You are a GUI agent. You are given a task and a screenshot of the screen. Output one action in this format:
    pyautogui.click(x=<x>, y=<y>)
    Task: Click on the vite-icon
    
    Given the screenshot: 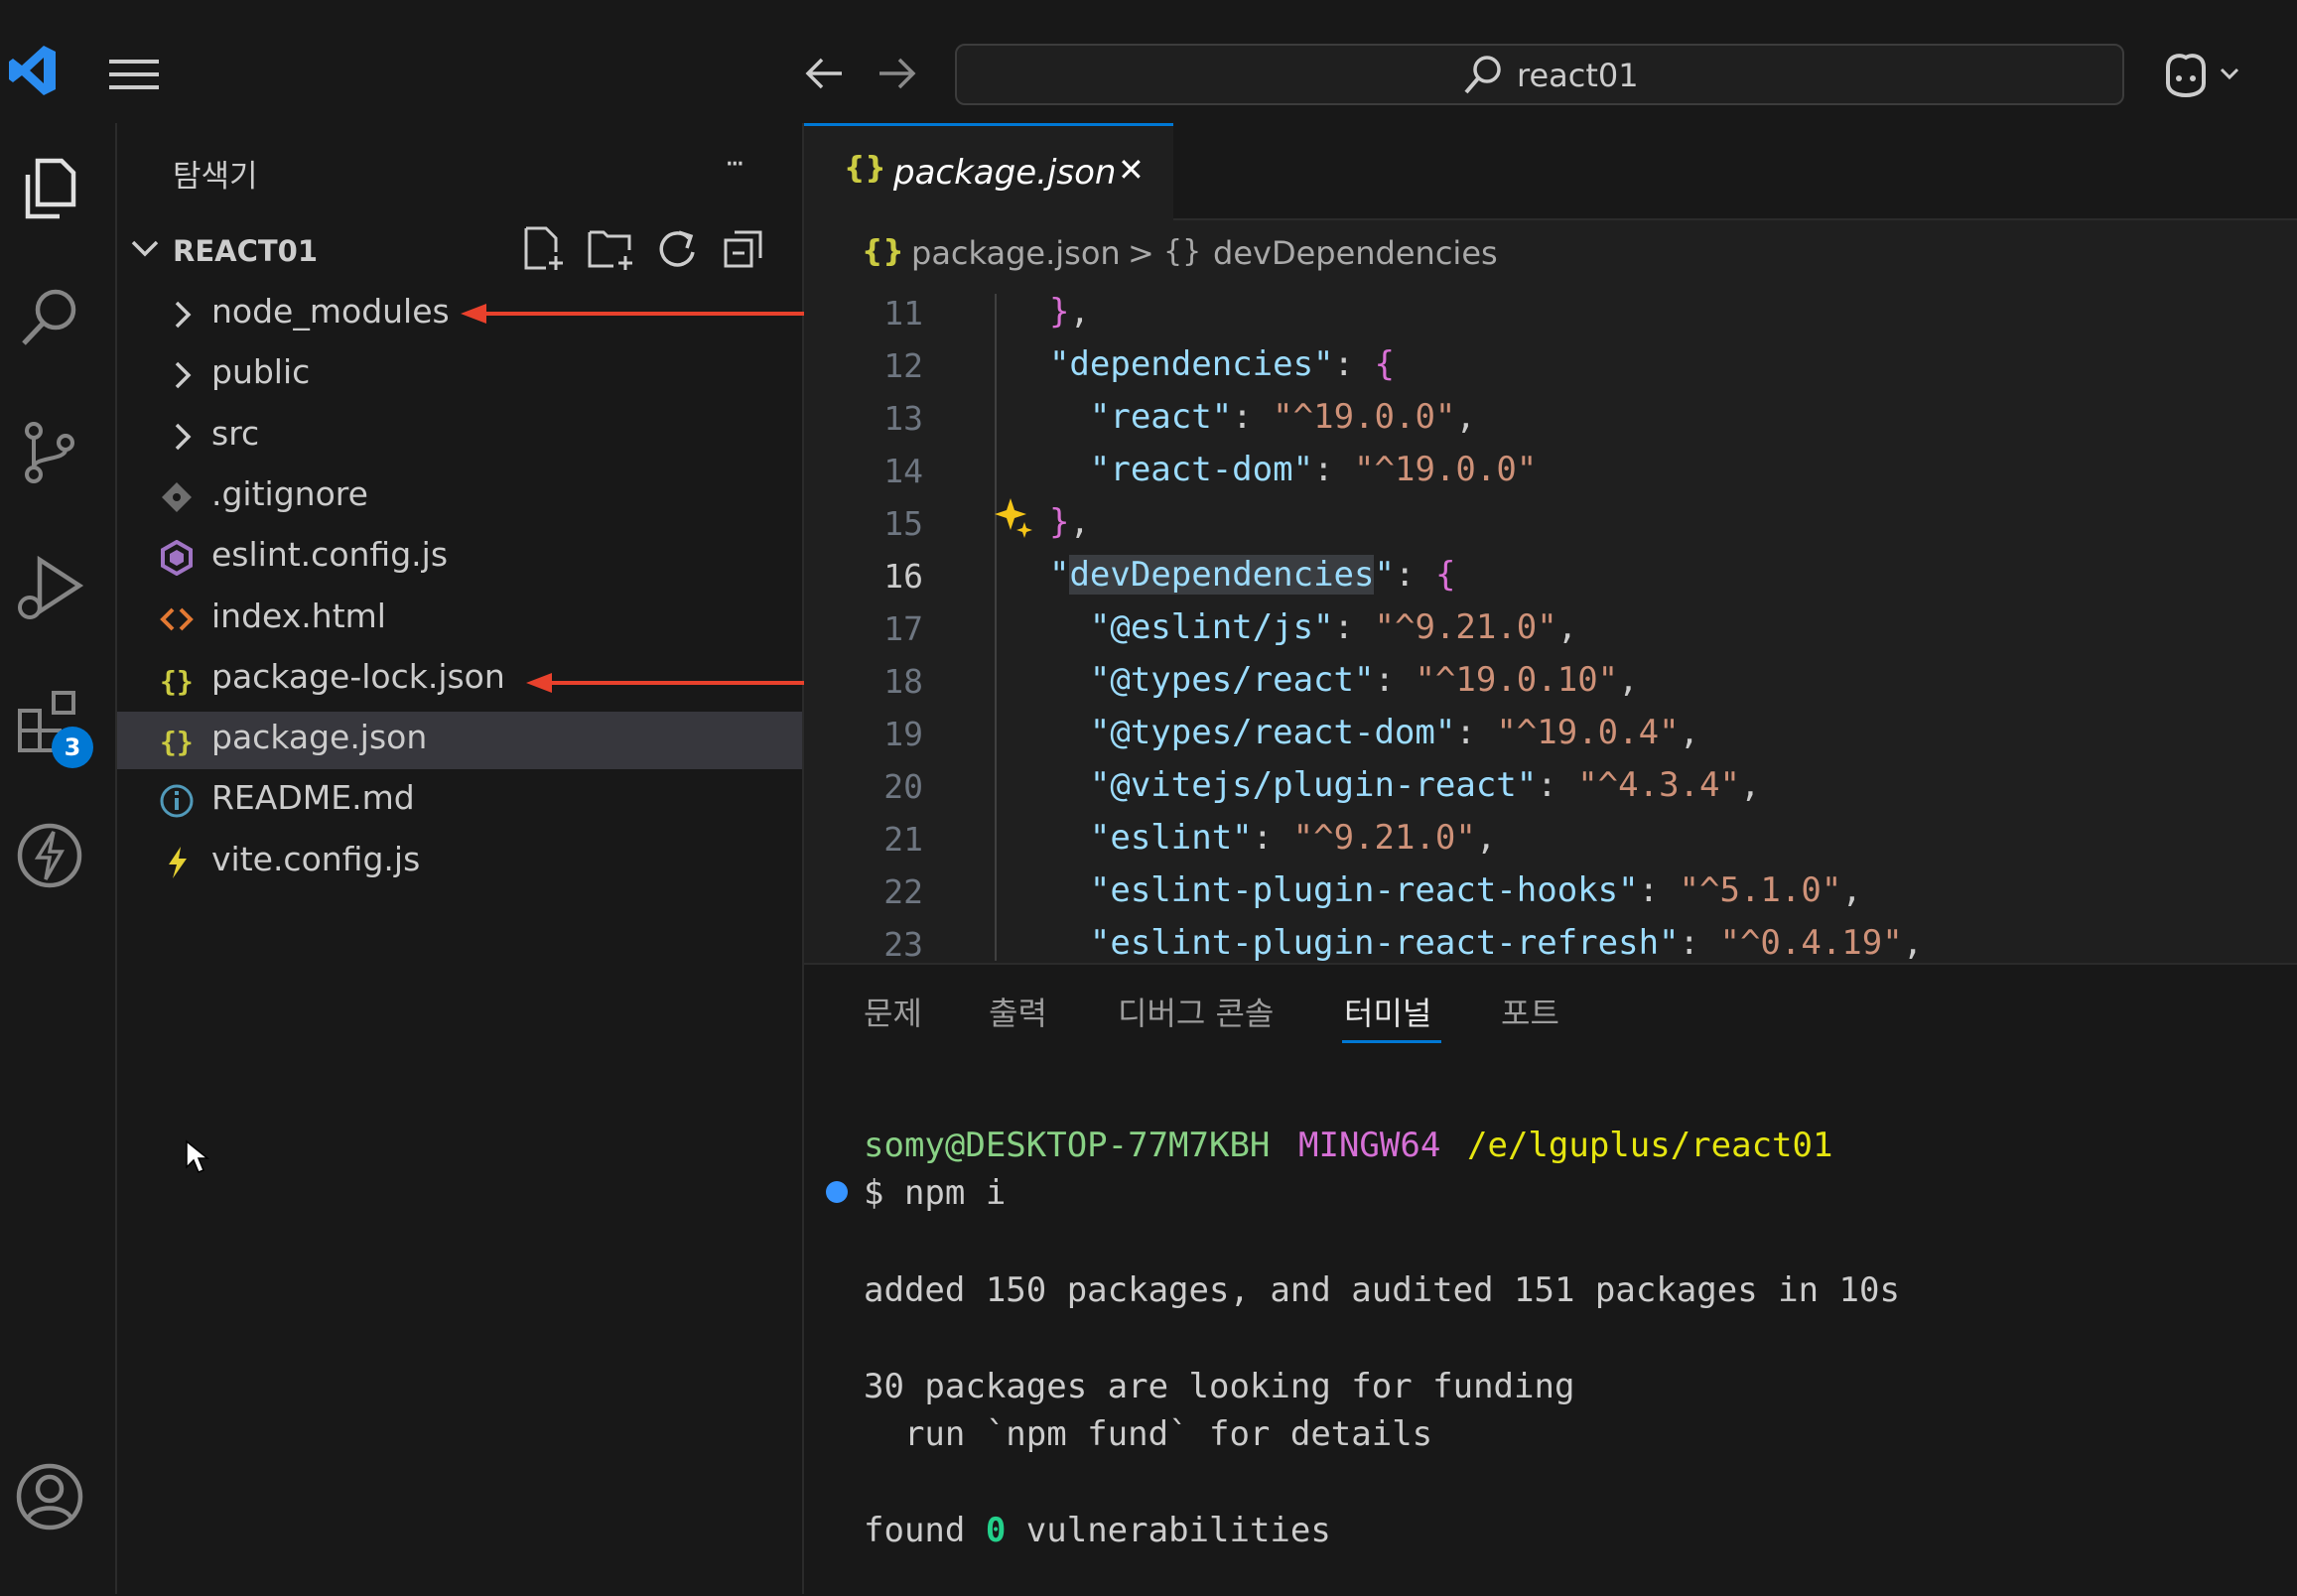 What is the action you would take?
    pyautogui.click(x=177, y=862)
    